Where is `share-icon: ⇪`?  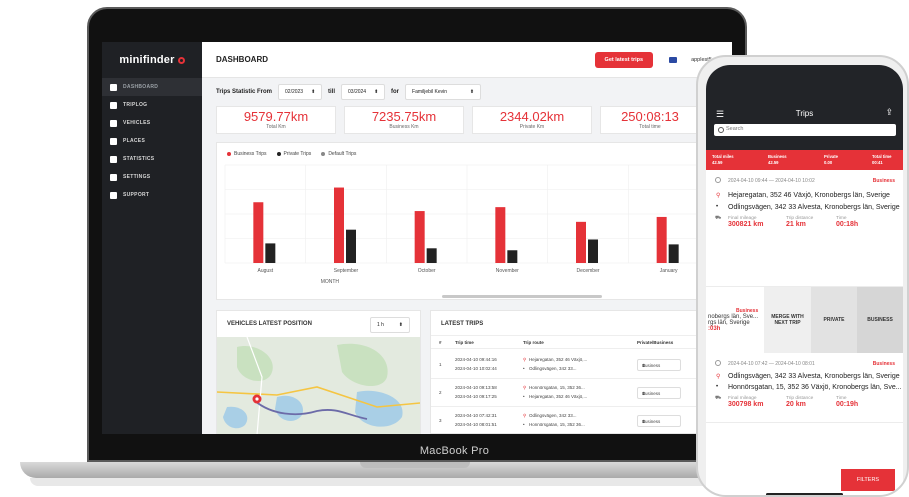 share-icon: ⇪ is located at coordinates (889, 112).